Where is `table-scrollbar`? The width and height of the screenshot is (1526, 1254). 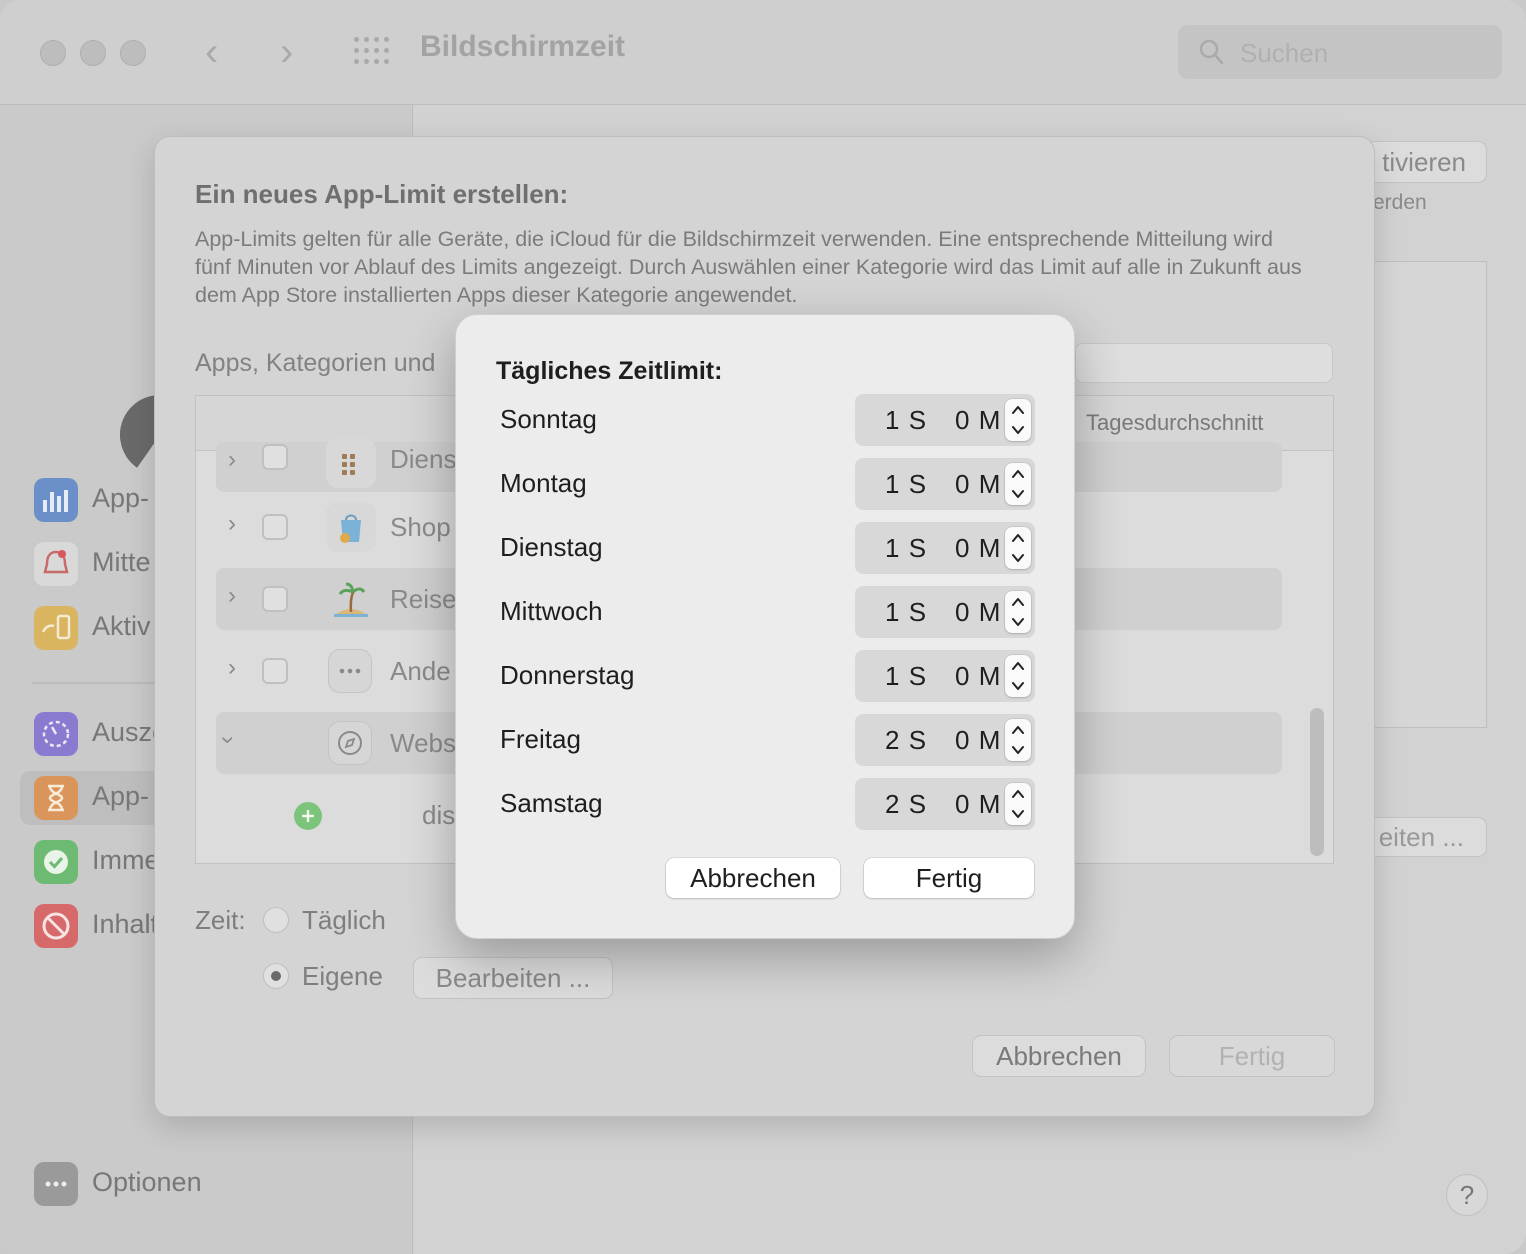 table-scrollbar is located at coordinates (1317, 782).